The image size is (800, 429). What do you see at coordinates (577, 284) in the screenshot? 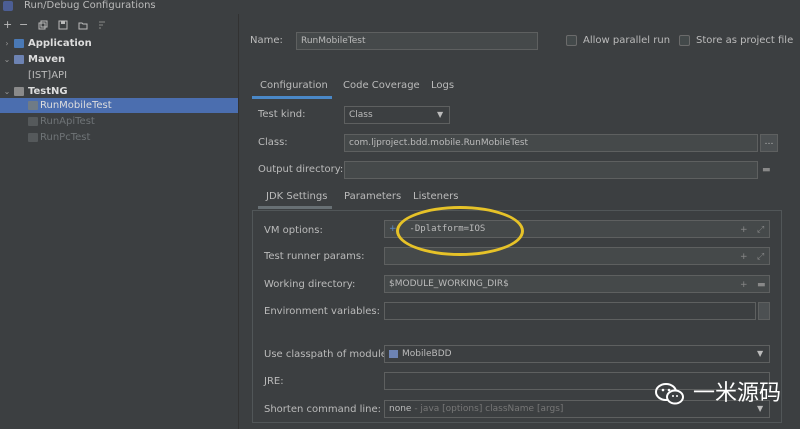
I see `working-dir-input: $MODULE_WORKING_DIR$` at bounding box center [577, 284].